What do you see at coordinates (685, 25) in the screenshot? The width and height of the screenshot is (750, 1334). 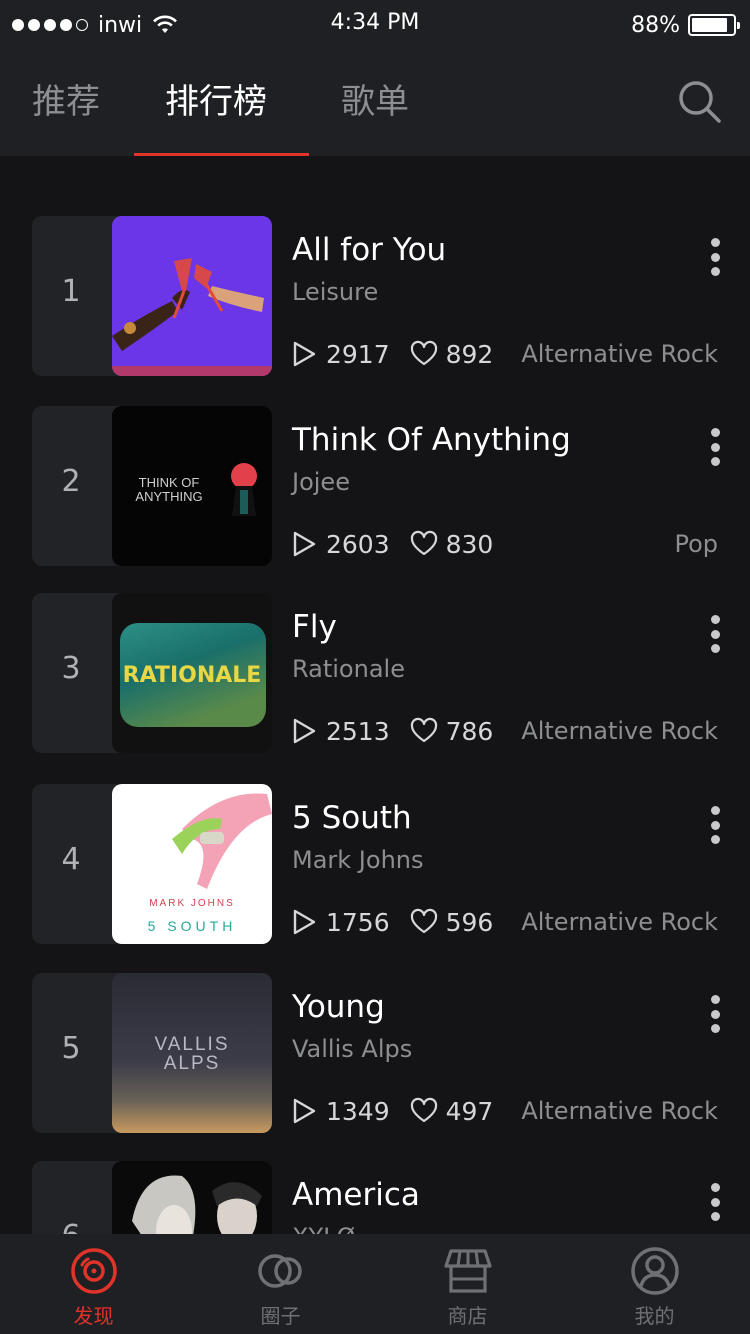 I see `status-right: 88%` at bounding box center [685, 25].